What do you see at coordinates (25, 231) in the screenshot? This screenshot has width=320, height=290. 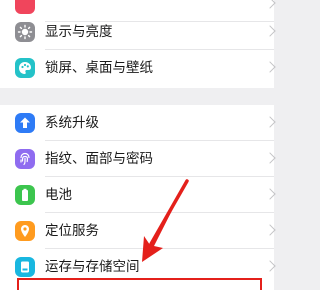 I see `location-icon` at bounding box center [25, 231].